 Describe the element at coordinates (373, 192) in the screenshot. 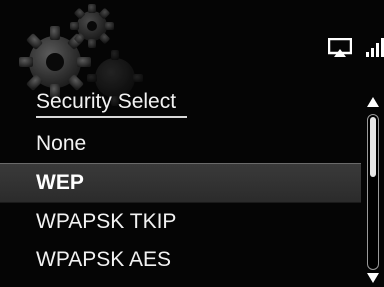

I see `scrollbar` at that location.